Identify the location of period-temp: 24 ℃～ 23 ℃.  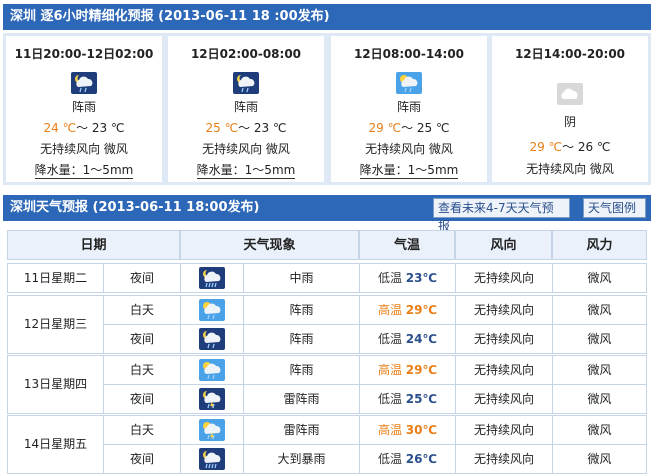
(84, 128).